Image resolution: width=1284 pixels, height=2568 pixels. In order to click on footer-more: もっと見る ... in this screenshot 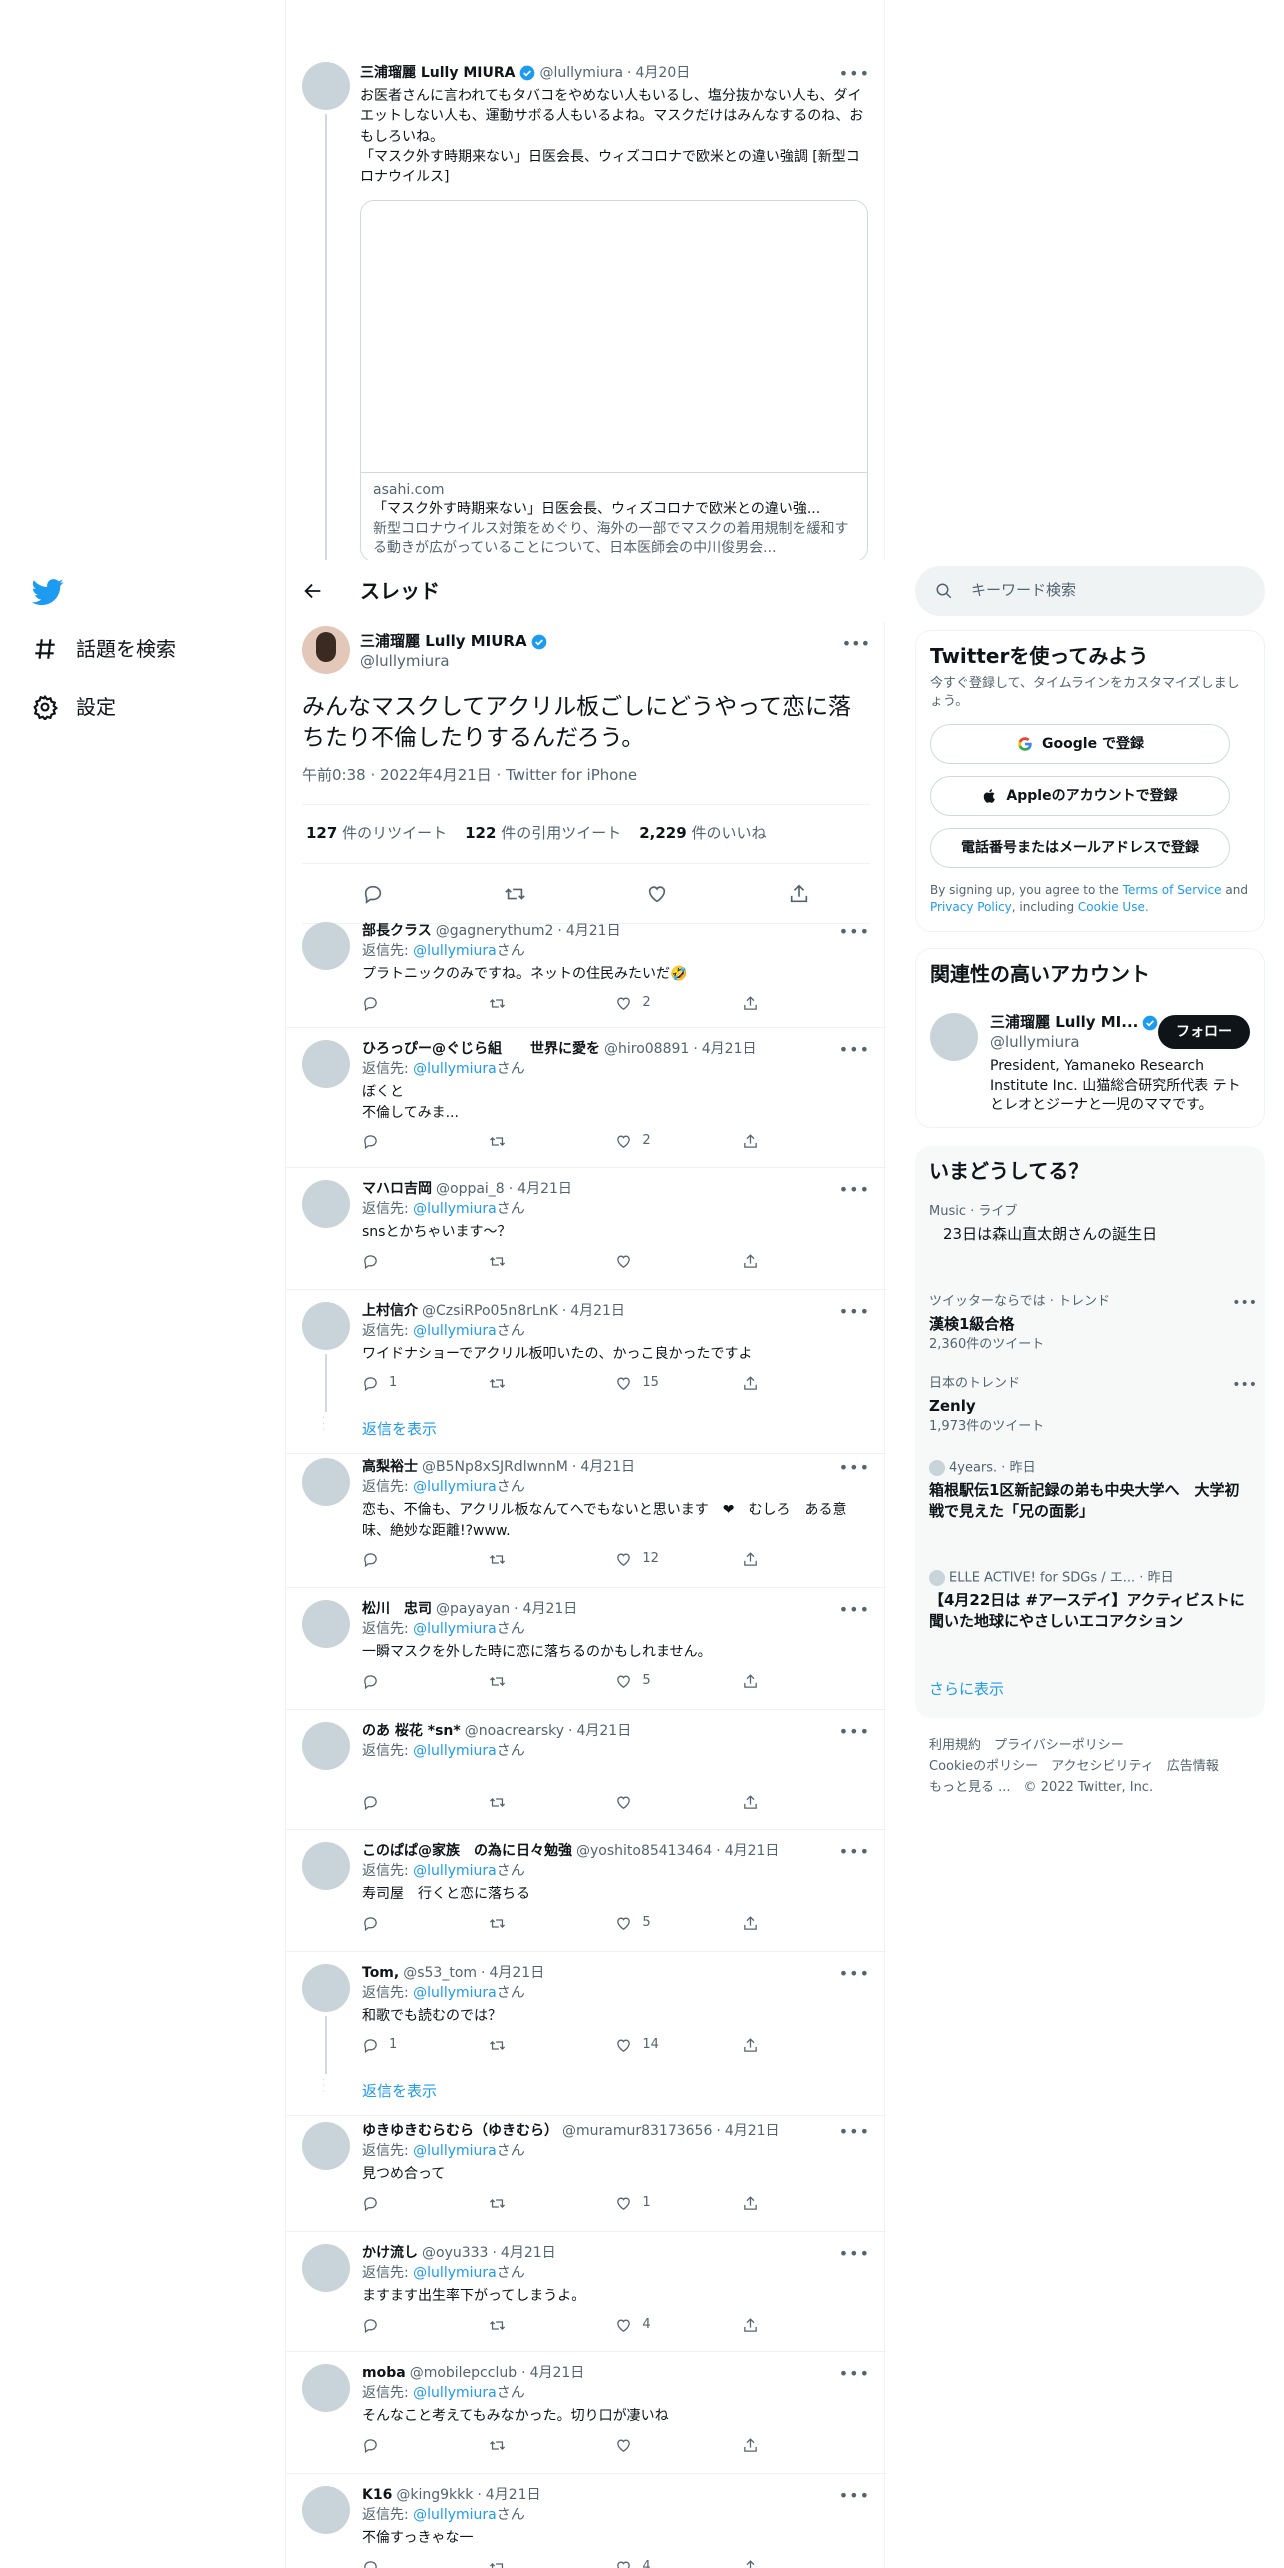, I will do `click(970, 1787)`.